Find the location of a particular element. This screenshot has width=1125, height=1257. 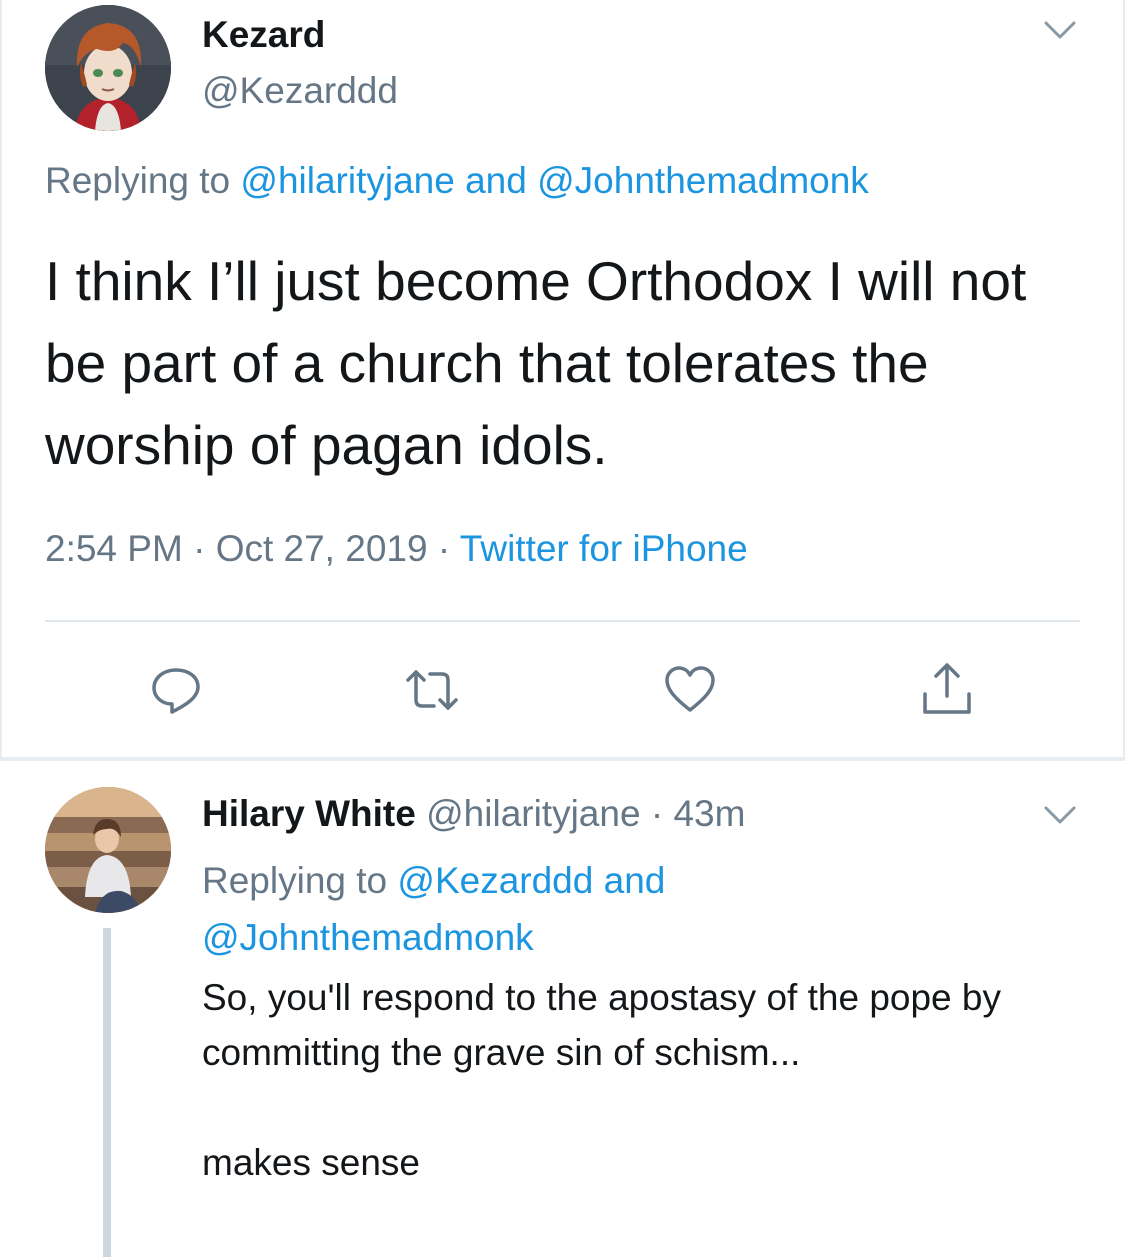

avatar-photo is located at coordinates (108, 850).